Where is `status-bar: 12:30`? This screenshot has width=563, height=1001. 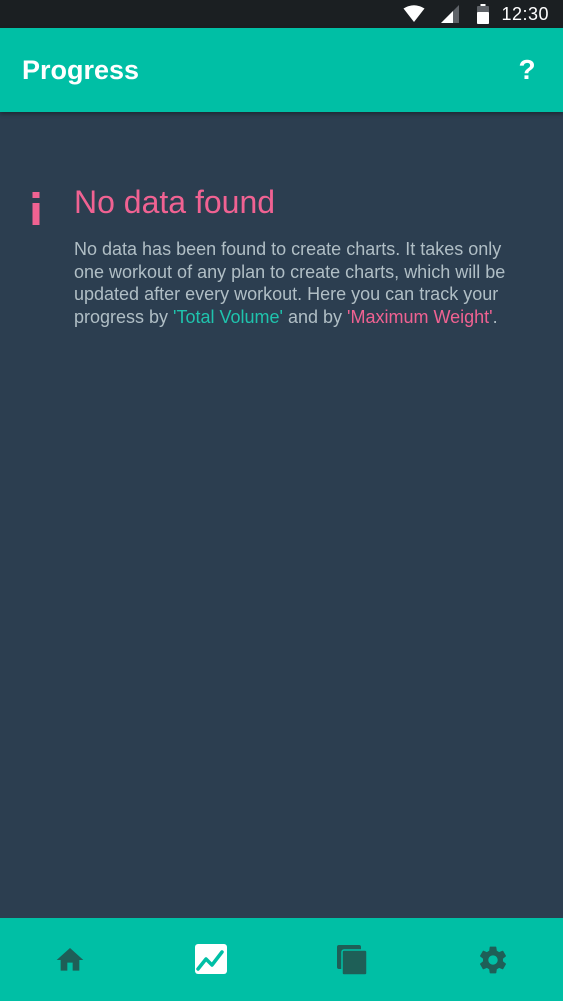 status-bar: 12:30 is located at coordinates (281, 14).